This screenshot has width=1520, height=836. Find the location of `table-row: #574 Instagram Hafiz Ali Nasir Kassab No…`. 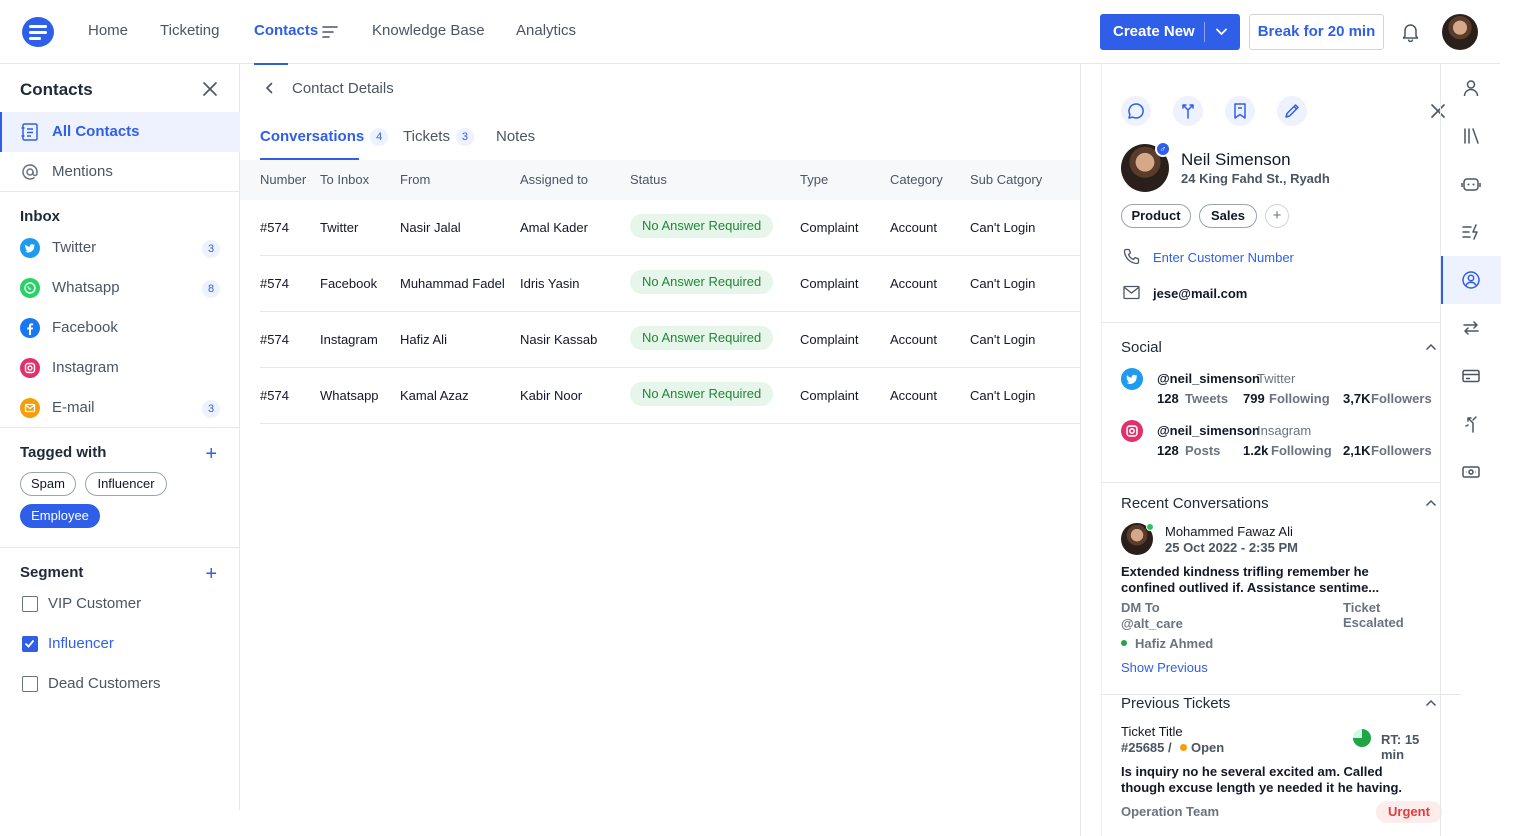

table-row: #574 Instagram Hafiz Ali Nasir Kassab No… is located at coordinates (670, 340).